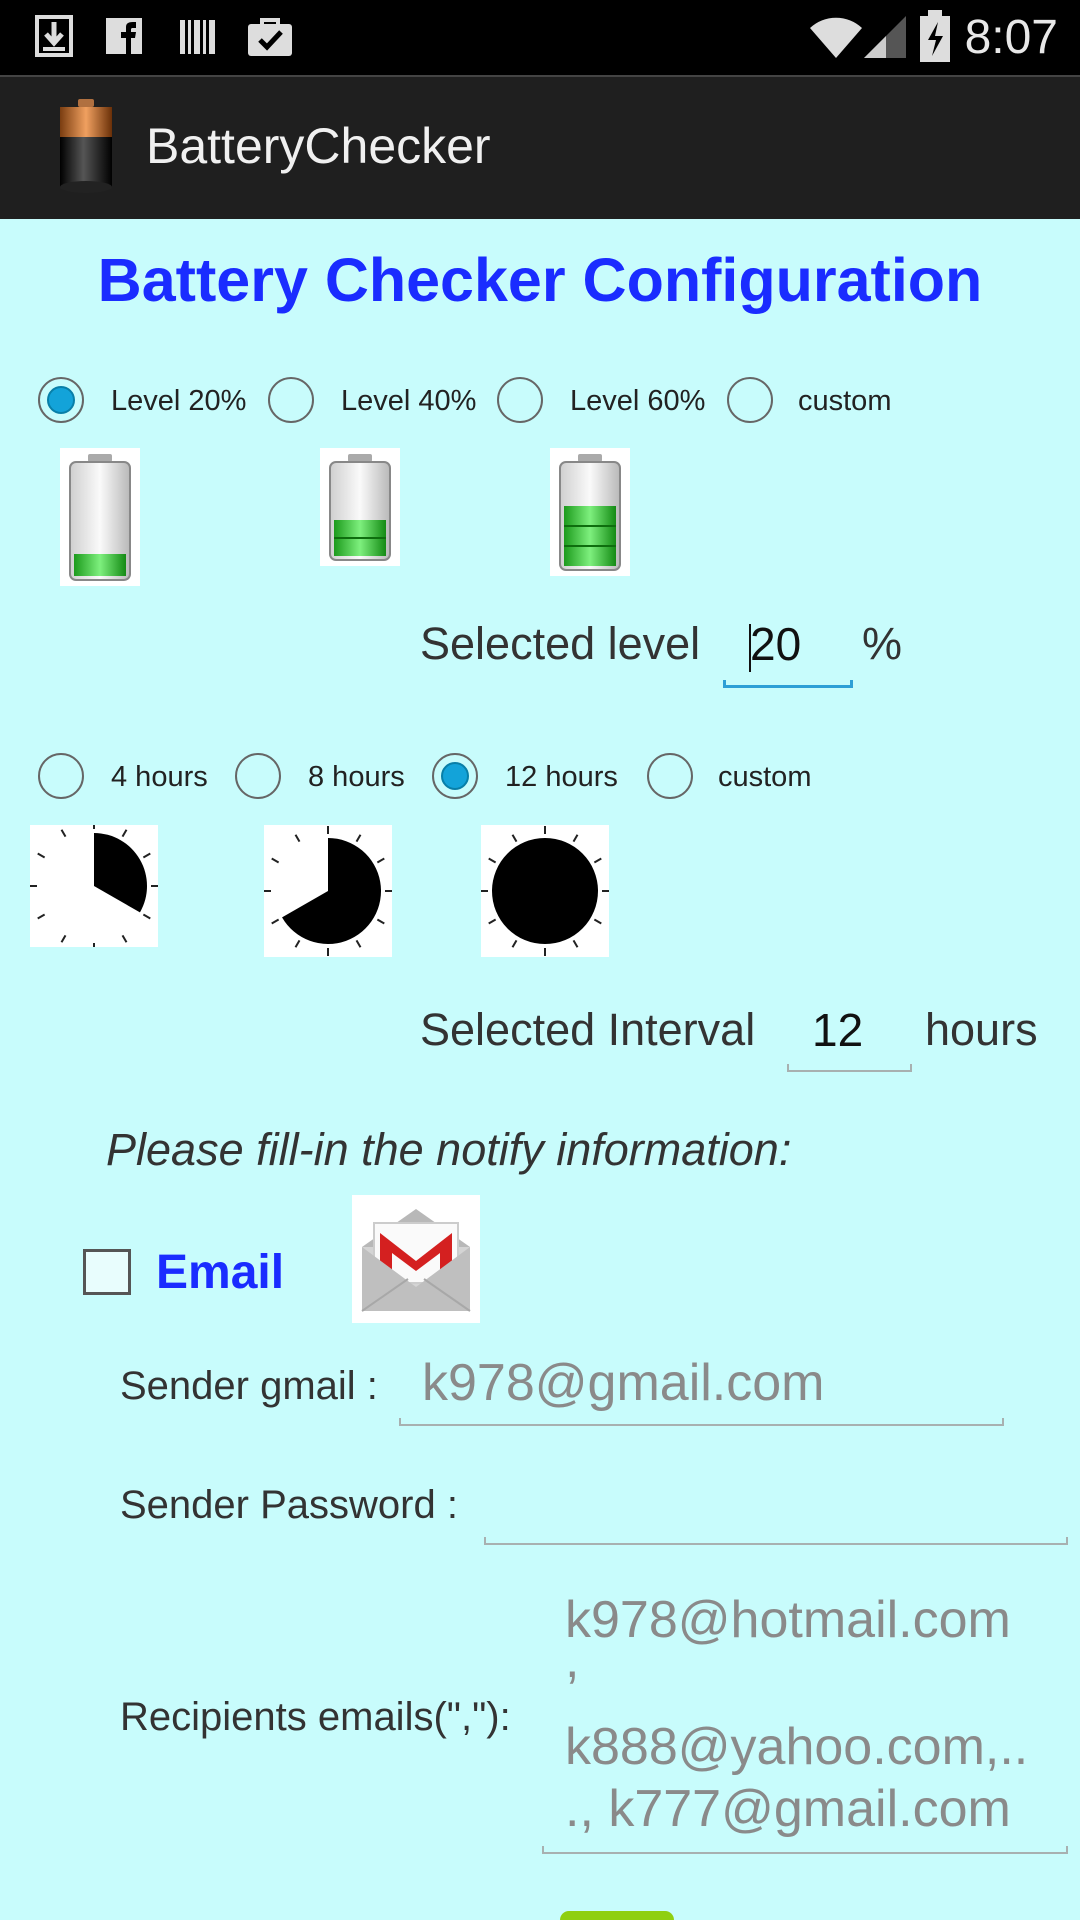 The image size is (1080, 1920). Describe the element at coordinates (360, 507) in the screenshot. I see `battery-40-icon` at that location.